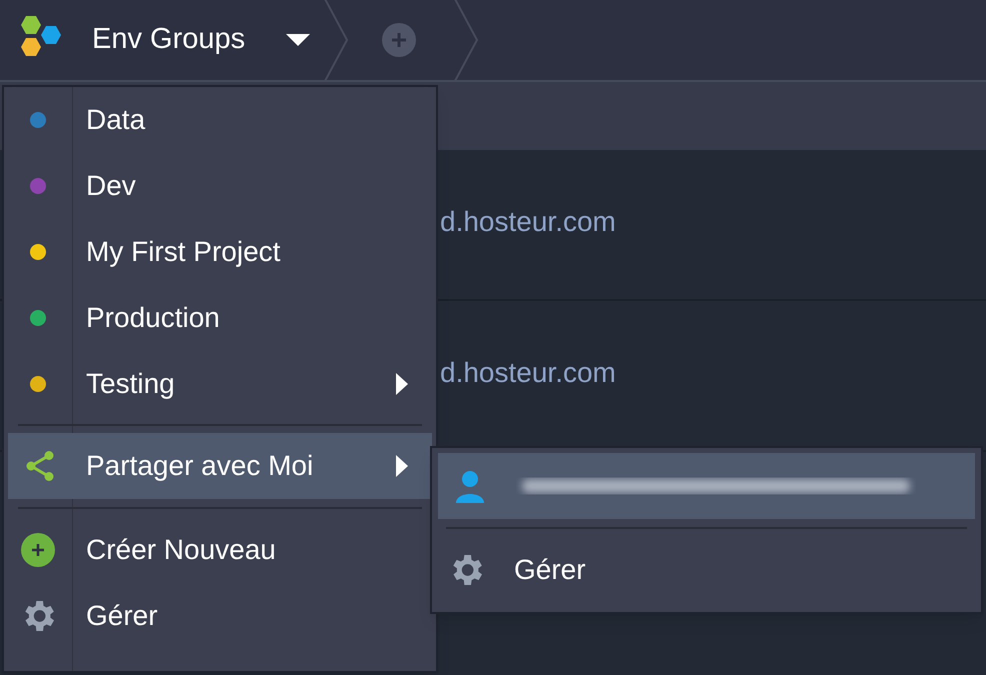  What do you see at coordinates (220, 384) in the screenshot?
I see `group-menu-item: Testing` at bounding box center [220, 384].